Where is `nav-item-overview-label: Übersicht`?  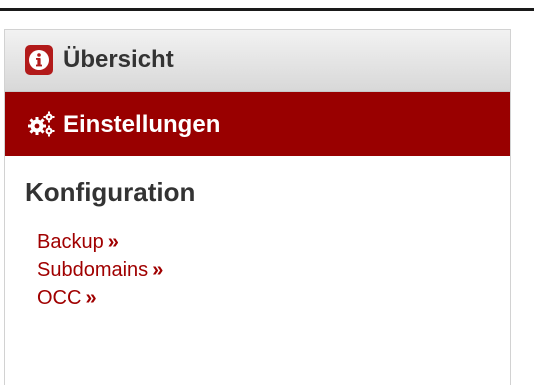 nav-item-overview-label: Übersicht is located at coordinates (118, 59).